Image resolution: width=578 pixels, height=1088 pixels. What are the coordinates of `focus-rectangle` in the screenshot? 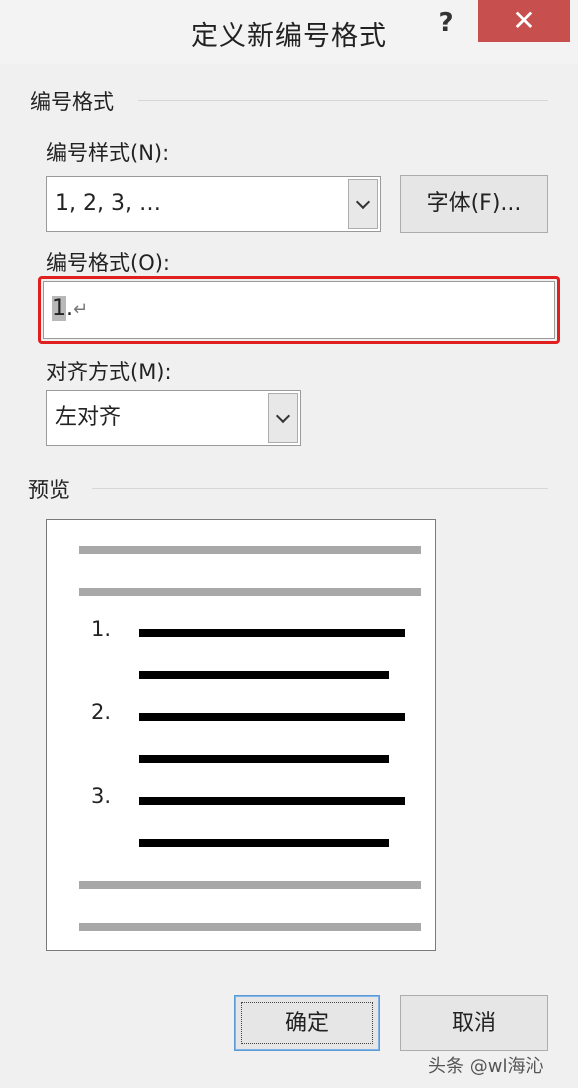 It's located at (307, 1023).